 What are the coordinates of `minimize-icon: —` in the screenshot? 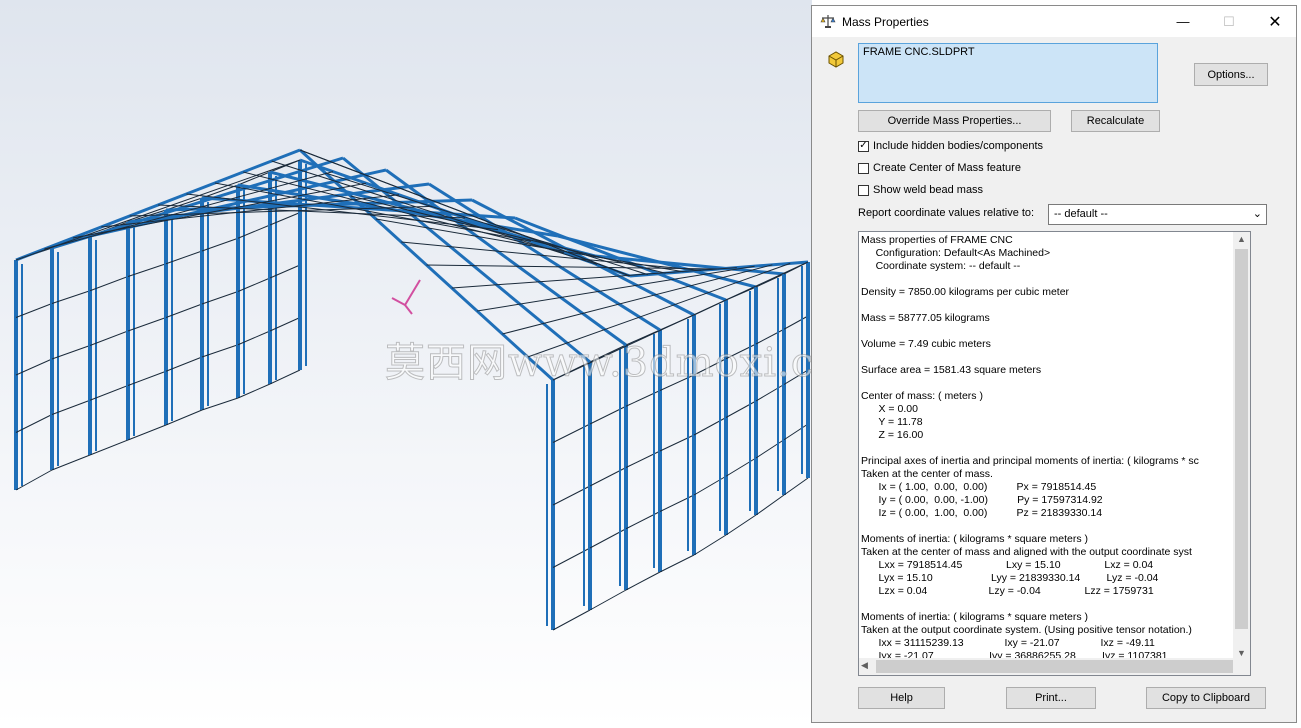 It's located at (1183, 21).